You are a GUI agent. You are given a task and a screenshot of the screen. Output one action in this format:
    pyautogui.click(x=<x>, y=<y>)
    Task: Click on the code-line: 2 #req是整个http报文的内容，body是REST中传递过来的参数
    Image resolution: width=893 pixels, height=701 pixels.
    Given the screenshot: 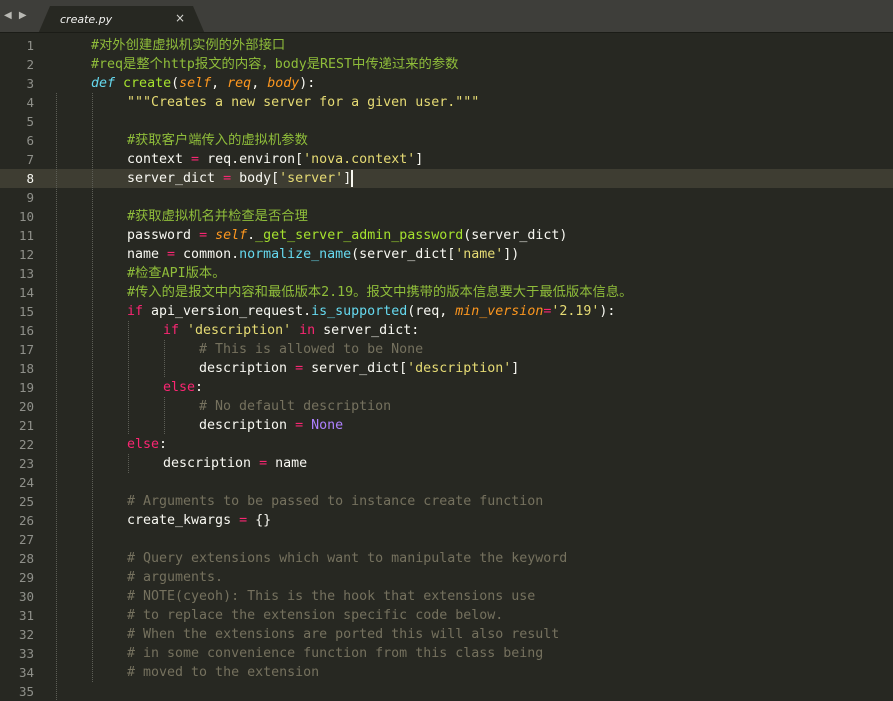 What is the action you would take?
    pyautogui.click(x=446, y=64)
    